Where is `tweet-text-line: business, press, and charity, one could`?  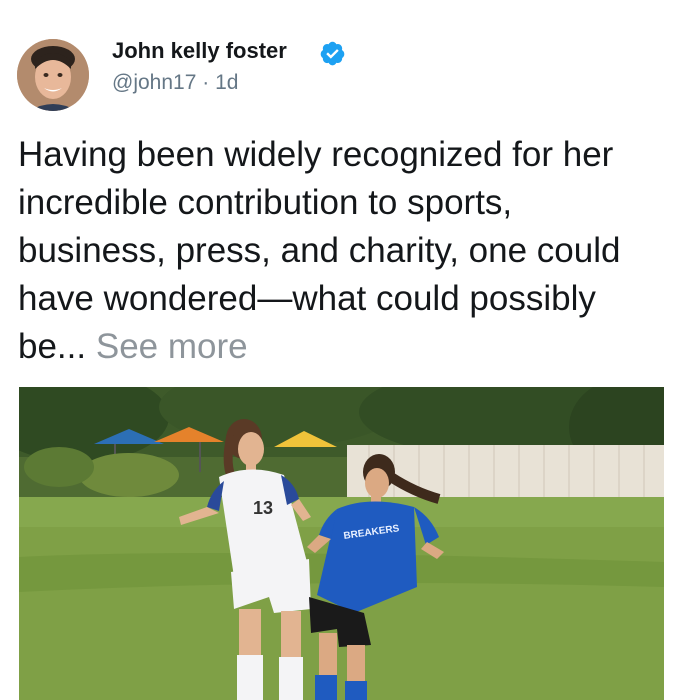
tweet-text-line: business, press, and charity, one could is located at coordinates (319, 250).